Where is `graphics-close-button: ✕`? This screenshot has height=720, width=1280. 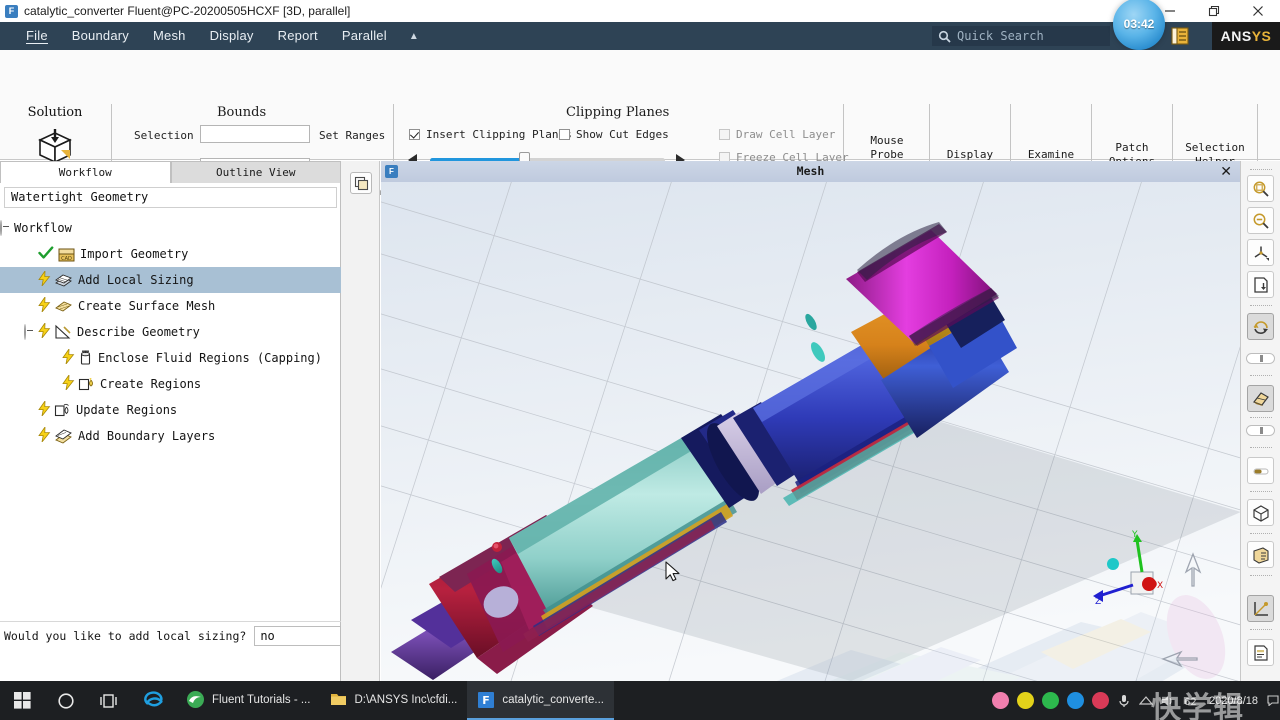
graphics-close-button: ✕ is located at coordinates (1226, 171).